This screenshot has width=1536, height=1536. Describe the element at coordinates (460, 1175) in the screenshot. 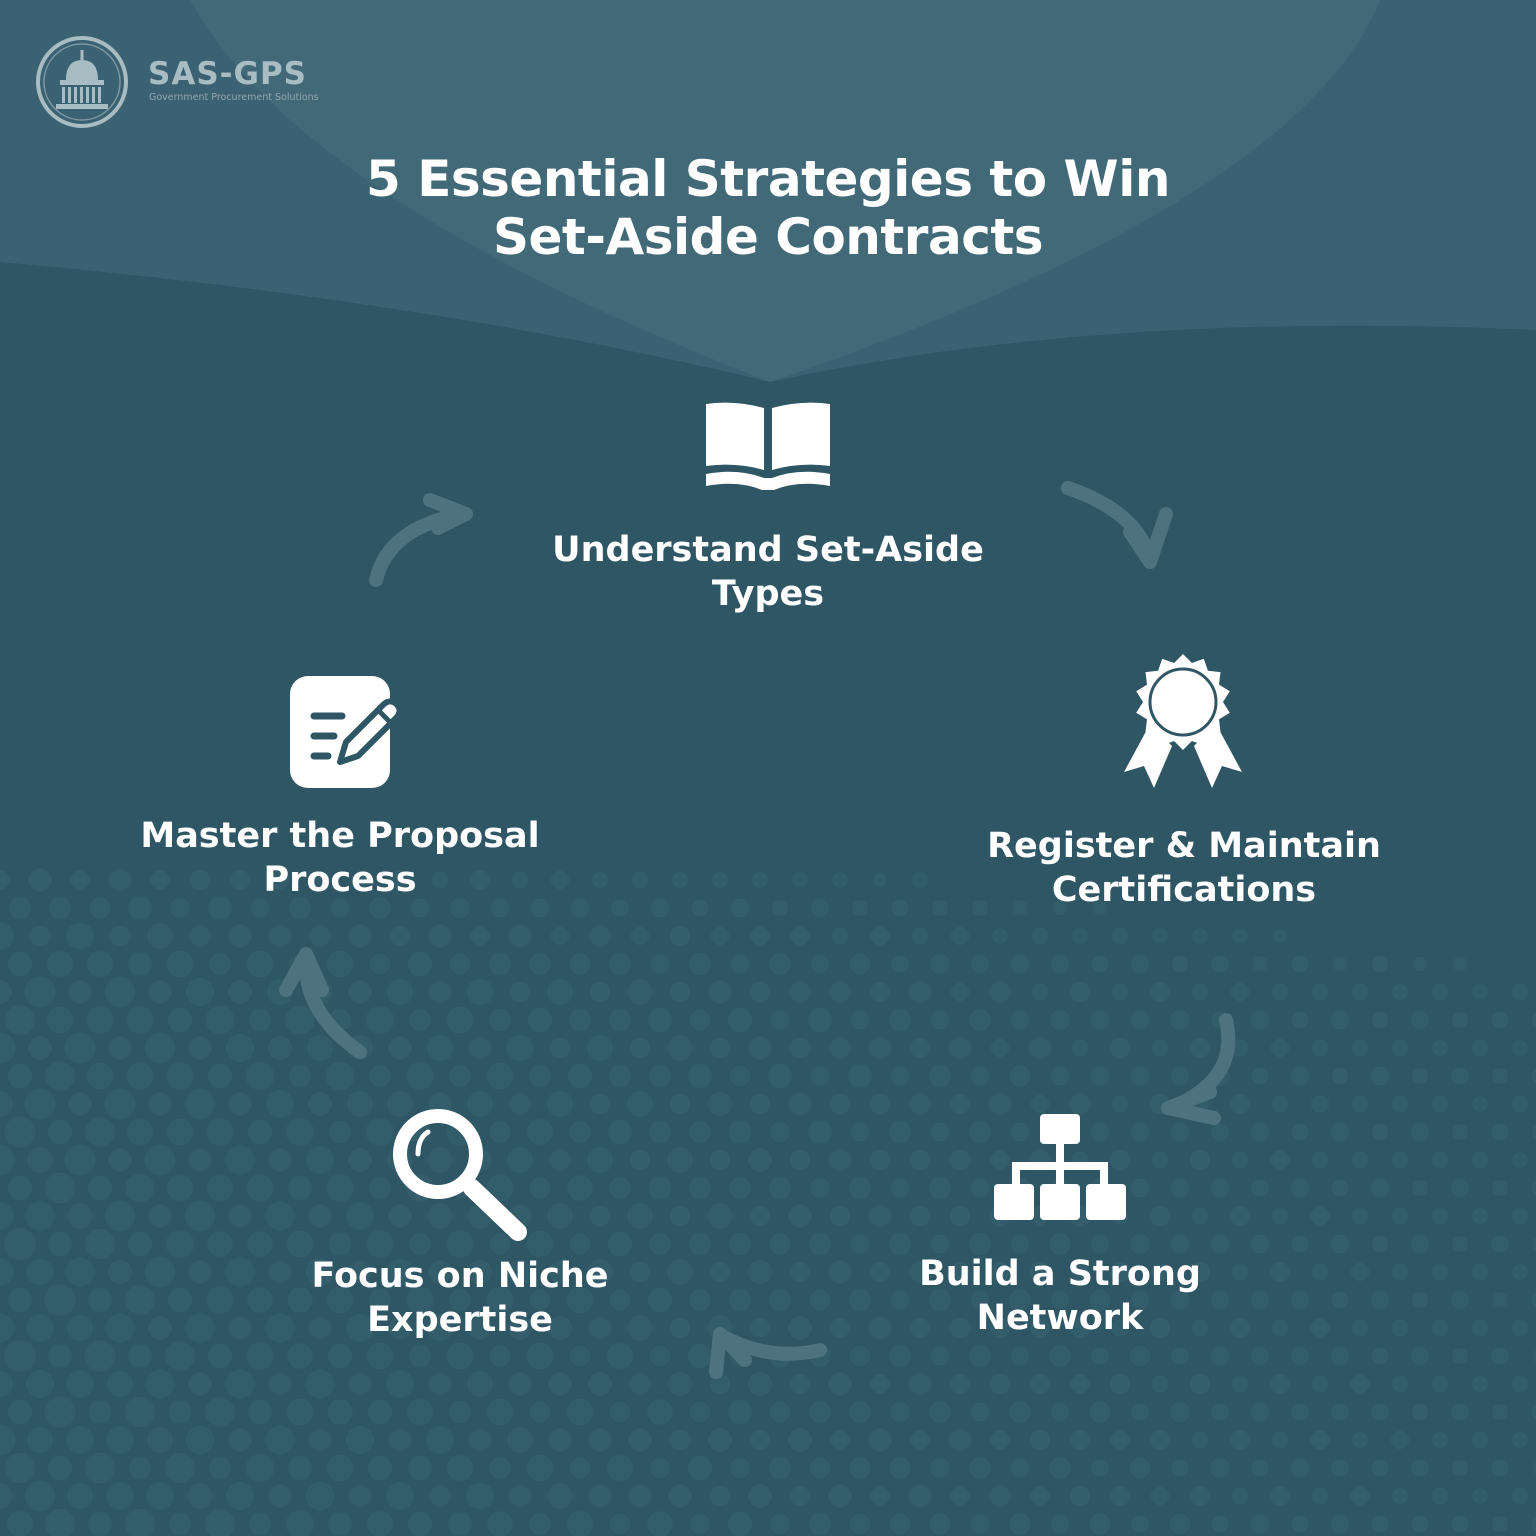

I see `magnifying-glass-icon` at that location.